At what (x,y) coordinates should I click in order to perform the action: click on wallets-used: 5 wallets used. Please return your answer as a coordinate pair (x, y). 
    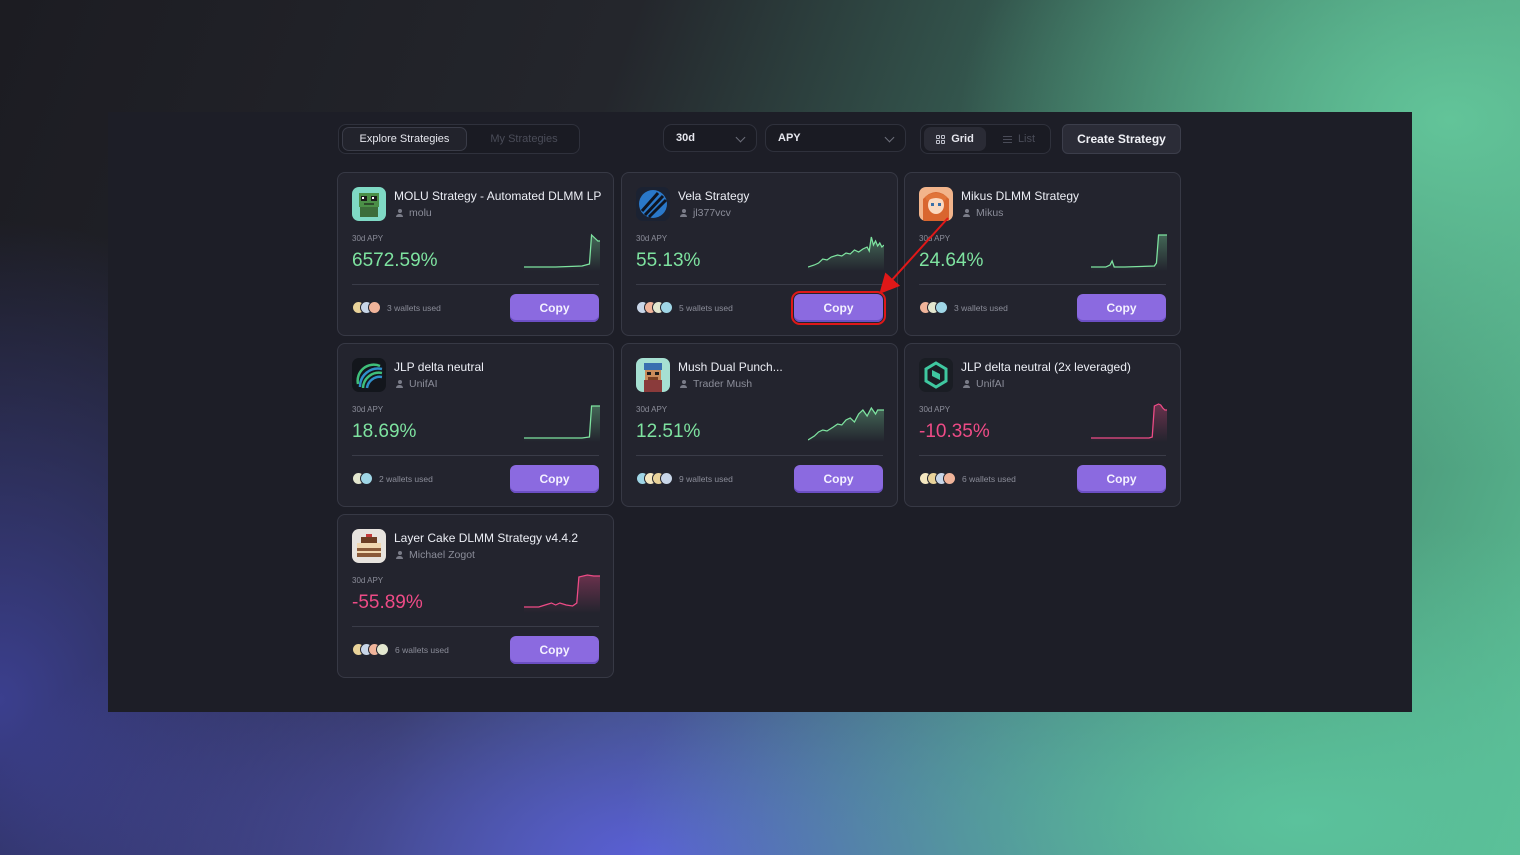
    Looking at the image, I should click on (684, 307).